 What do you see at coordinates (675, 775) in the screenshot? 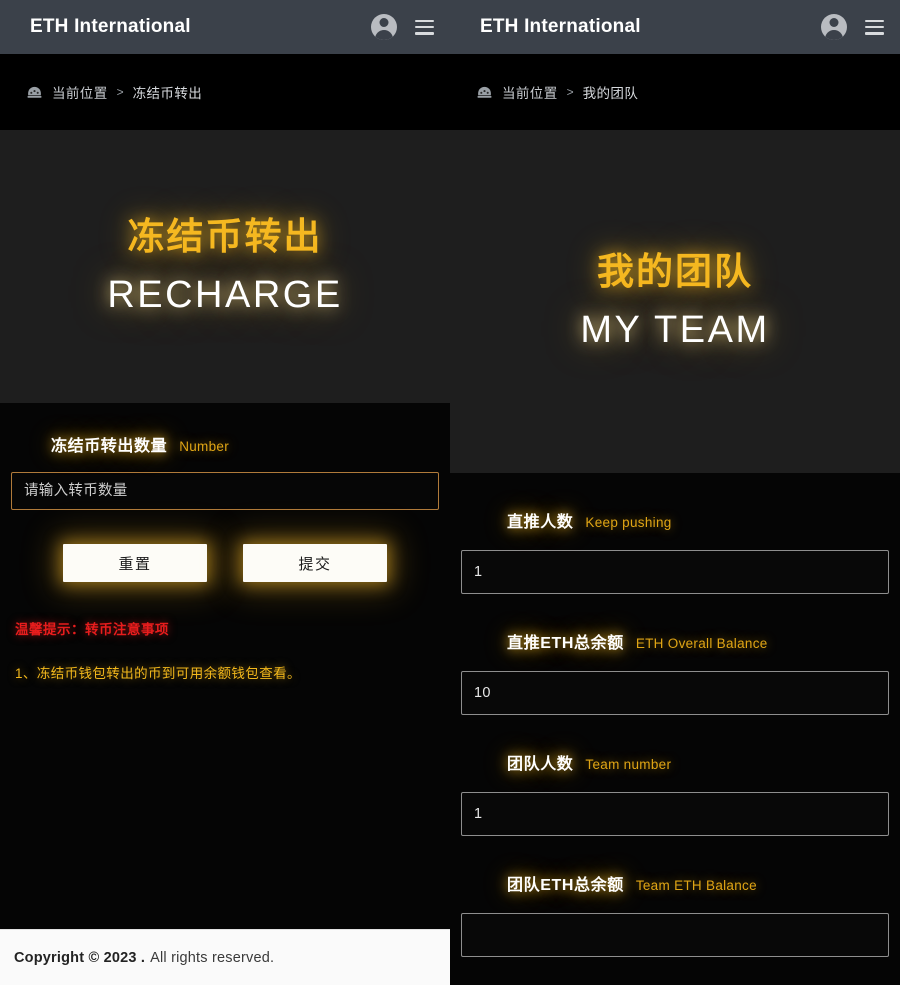
I see `team-member-count-field: 团队人数 Team number` at bounding box center [675, 775].